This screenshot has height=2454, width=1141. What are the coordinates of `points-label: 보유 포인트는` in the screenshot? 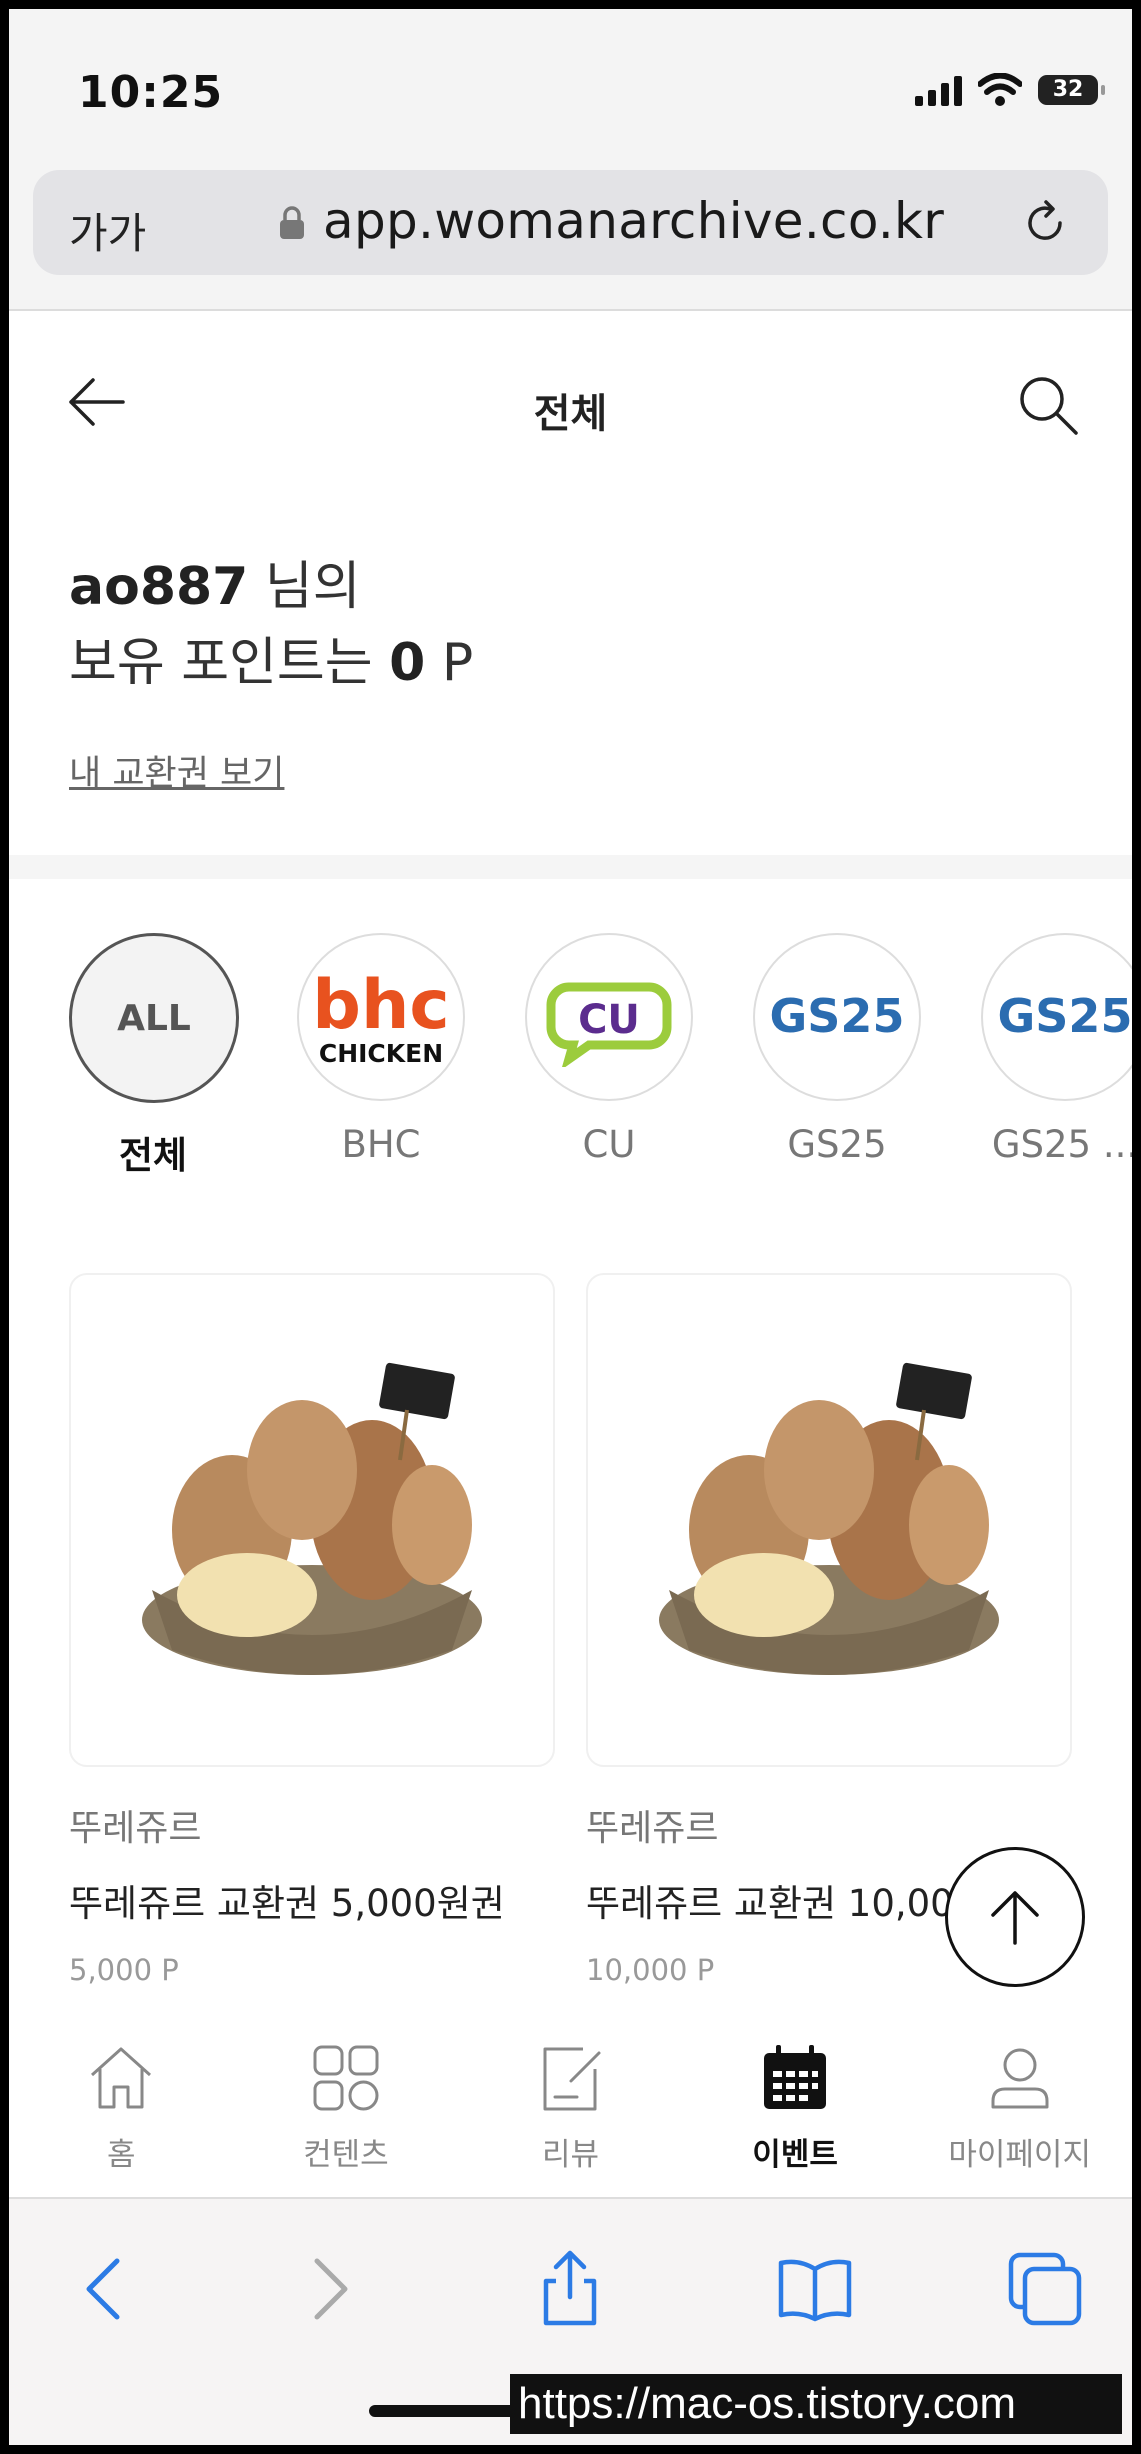 It's located at (221, 663).